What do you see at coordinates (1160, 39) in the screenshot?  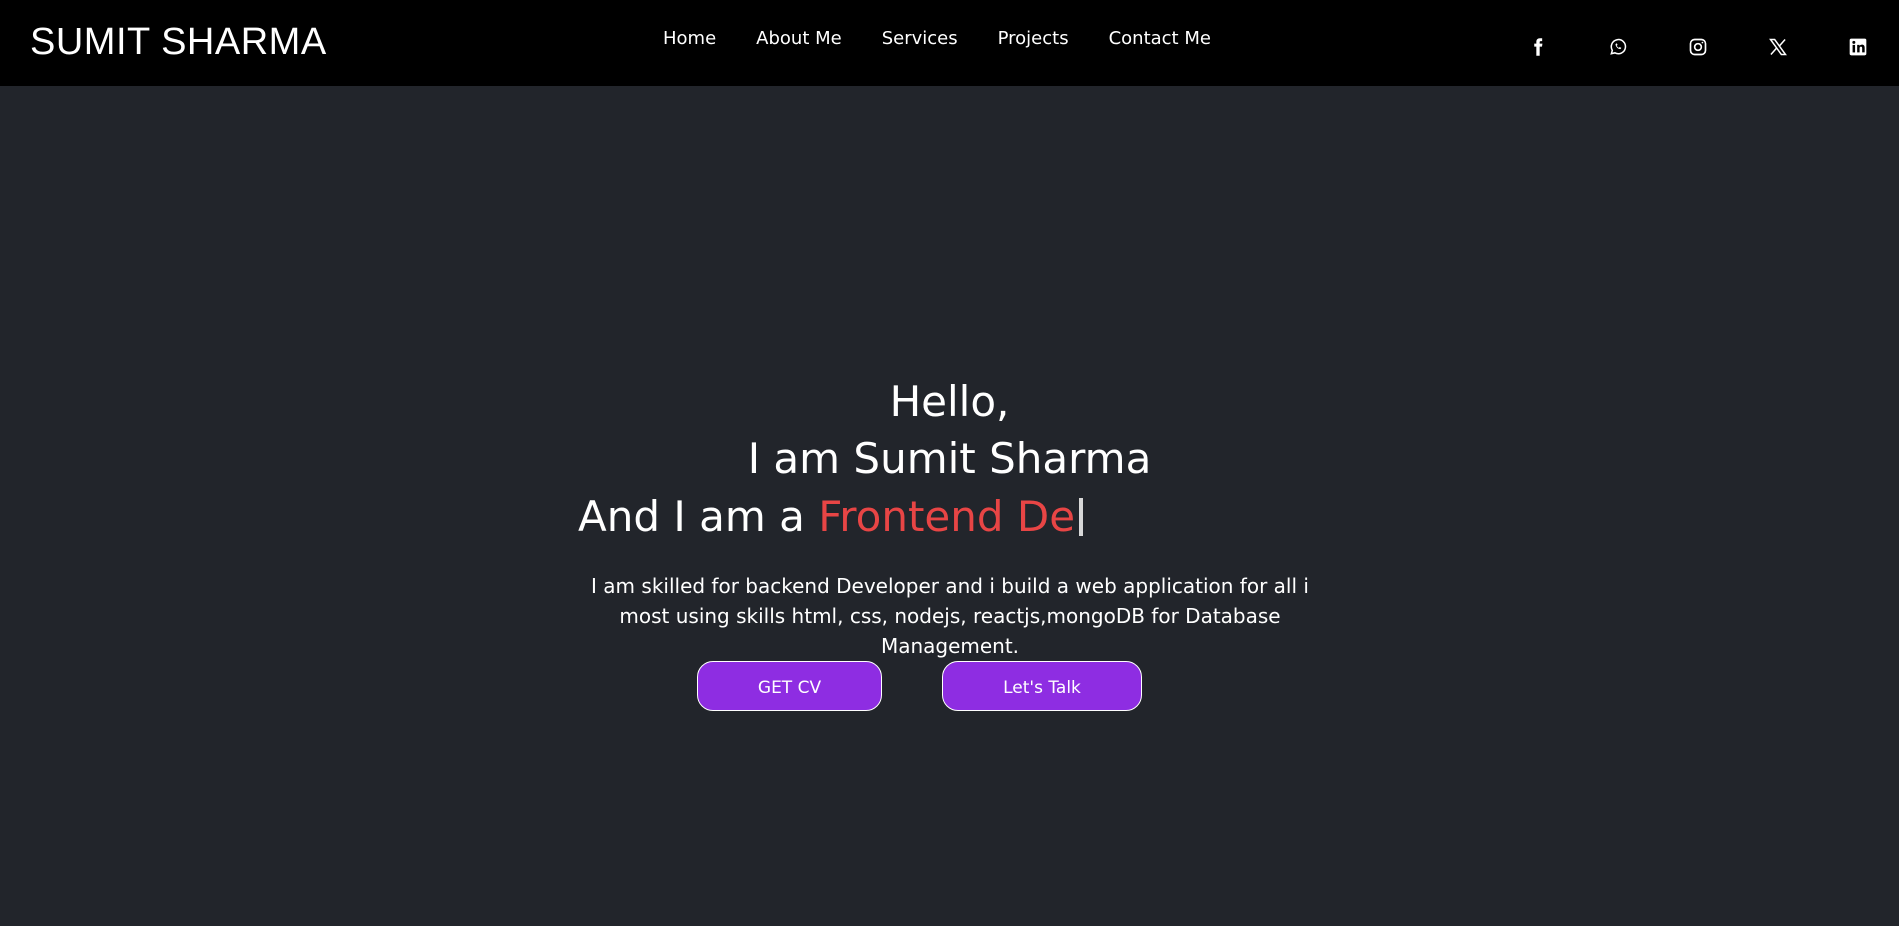 I see `nav-contact: Contact Me` at bounding box center [1160, 39].